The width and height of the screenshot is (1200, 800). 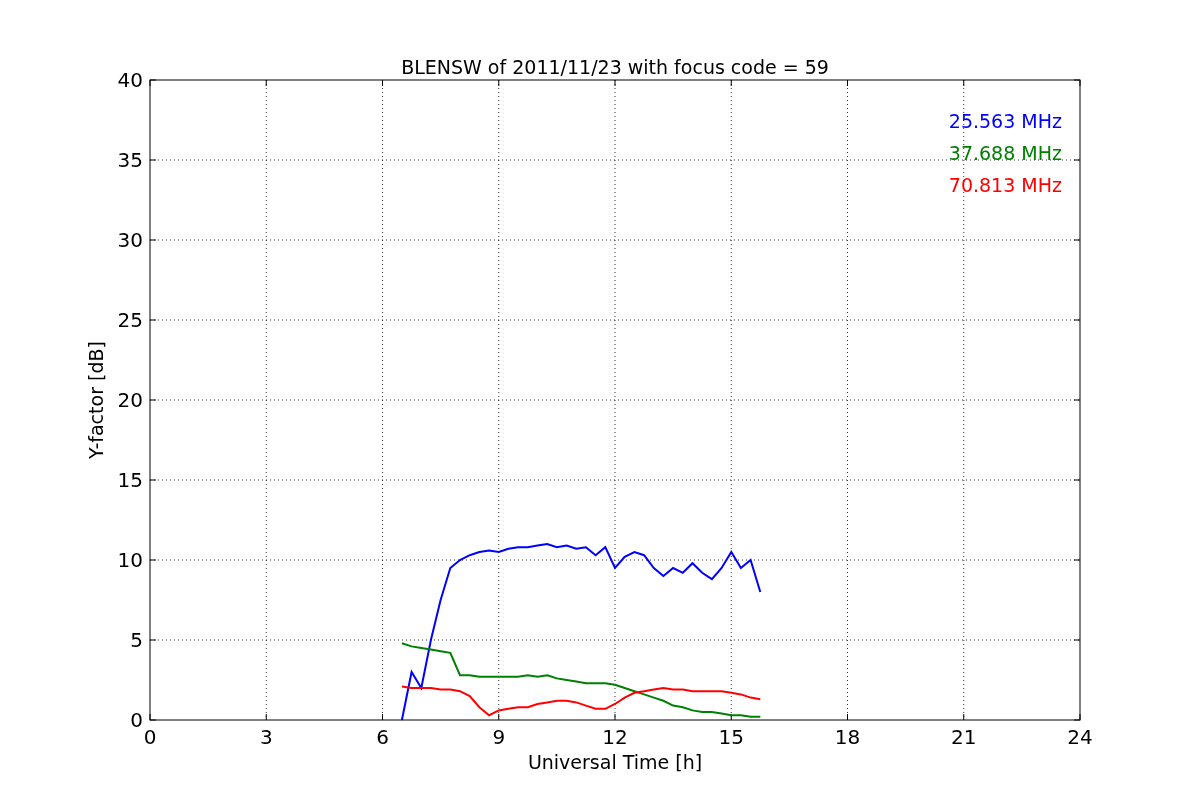 What do you see at coordinates (130, 80) in the screenshot?
I see `tick-label: 40` at bounding box center [130, 80].